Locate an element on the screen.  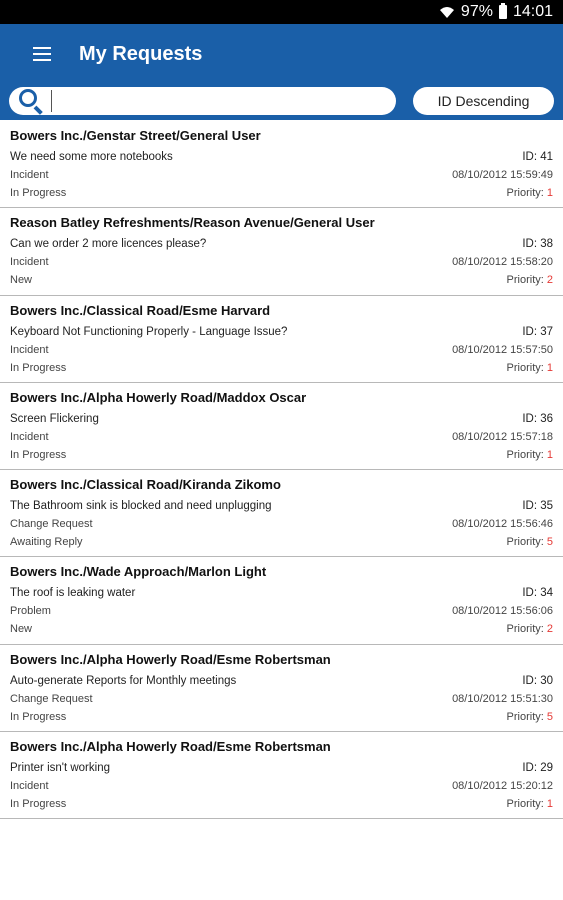
search-box is located at coordinates (202, 101).